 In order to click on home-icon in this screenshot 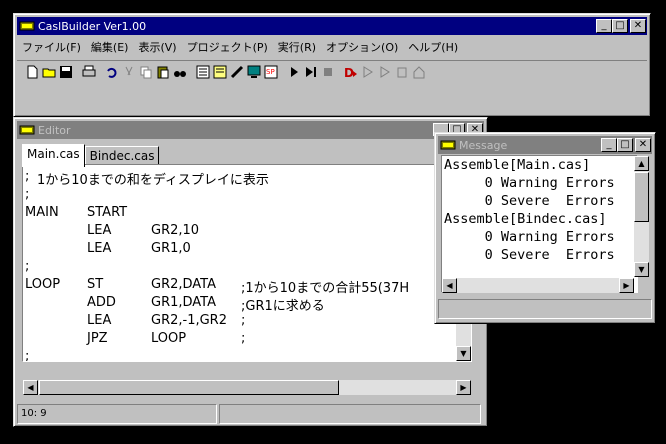, I will do `click(418, 71)`.